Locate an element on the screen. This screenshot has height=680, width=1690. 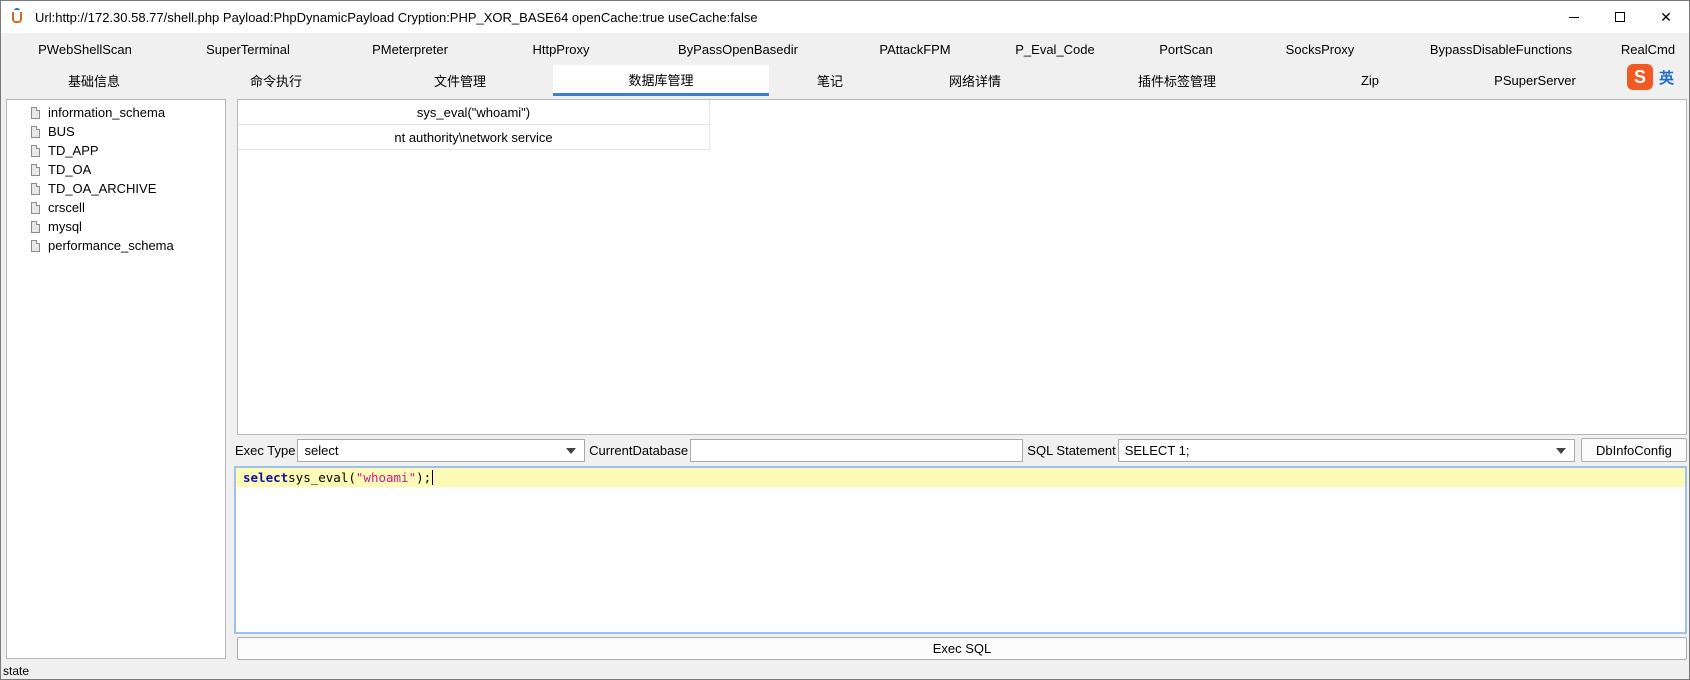
tab-1: 命令执行 is located at coordinates (276, 80).